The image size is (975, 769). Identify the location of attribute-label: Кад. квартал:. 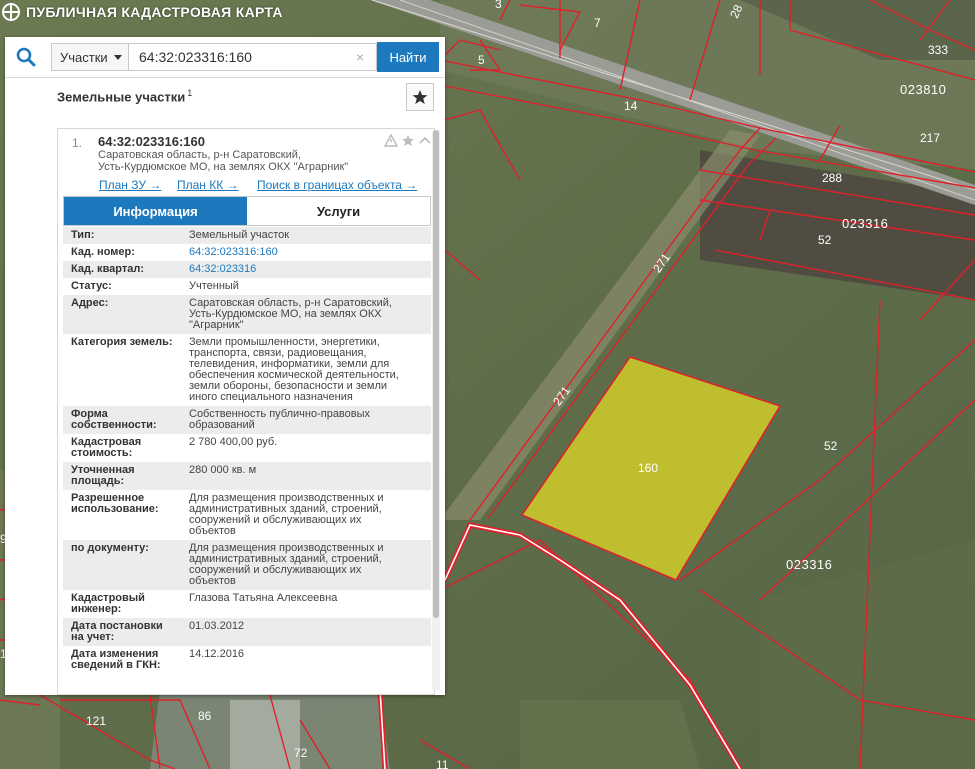
(123, 269).